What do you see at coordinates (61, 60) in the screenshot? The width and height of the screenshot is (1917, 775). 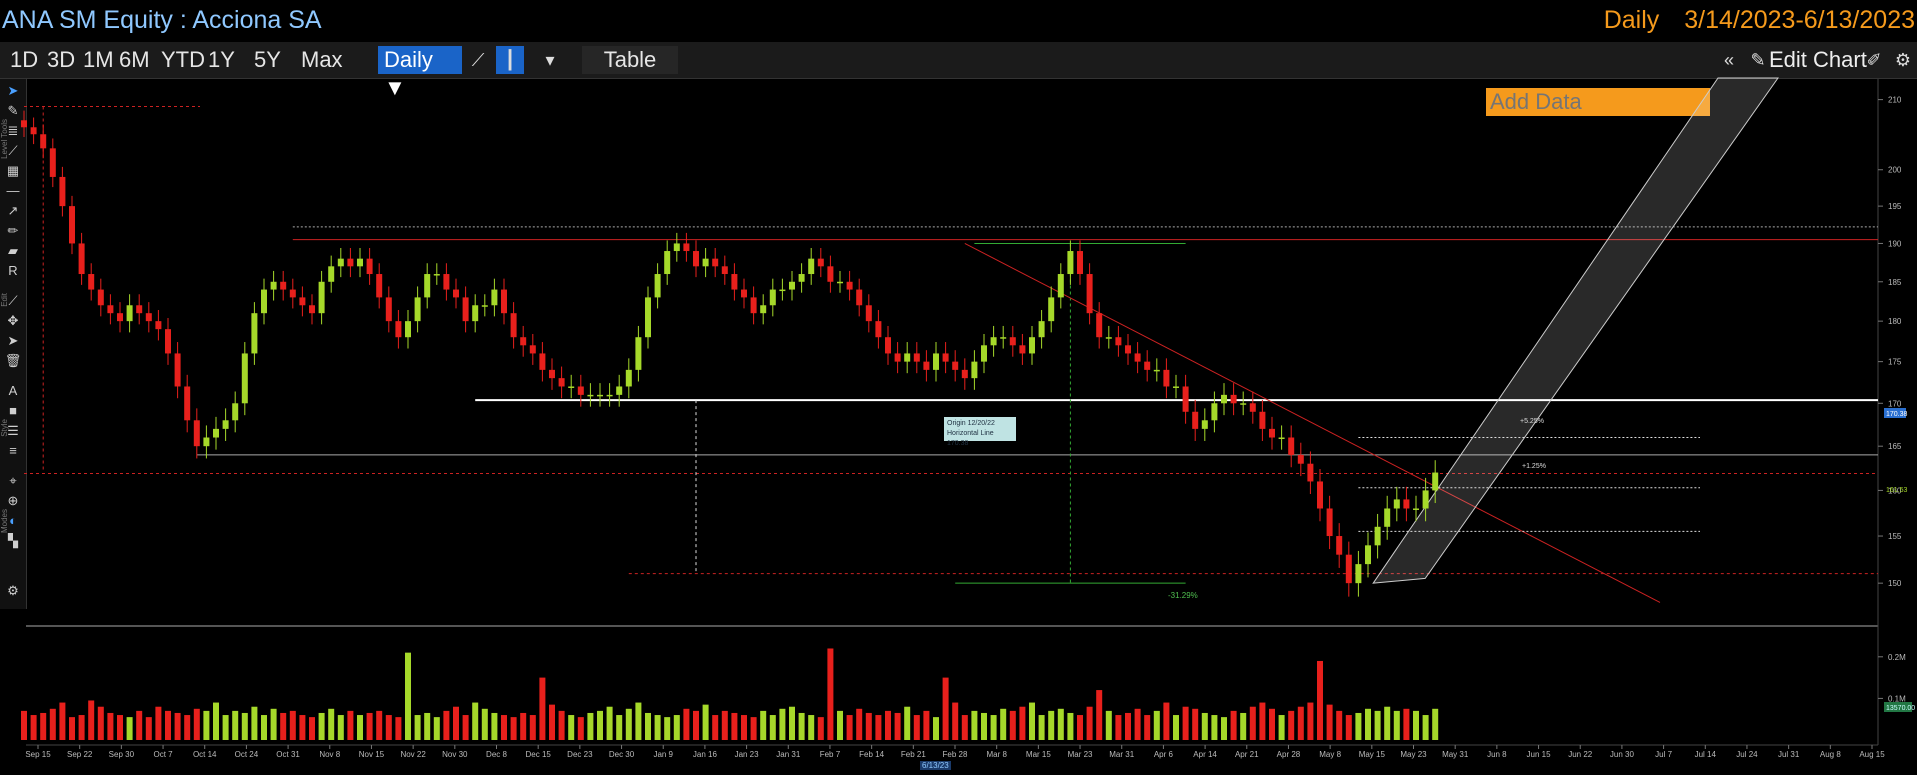 I see `period-3d-button: 3D` at bounding box center [61, 60].